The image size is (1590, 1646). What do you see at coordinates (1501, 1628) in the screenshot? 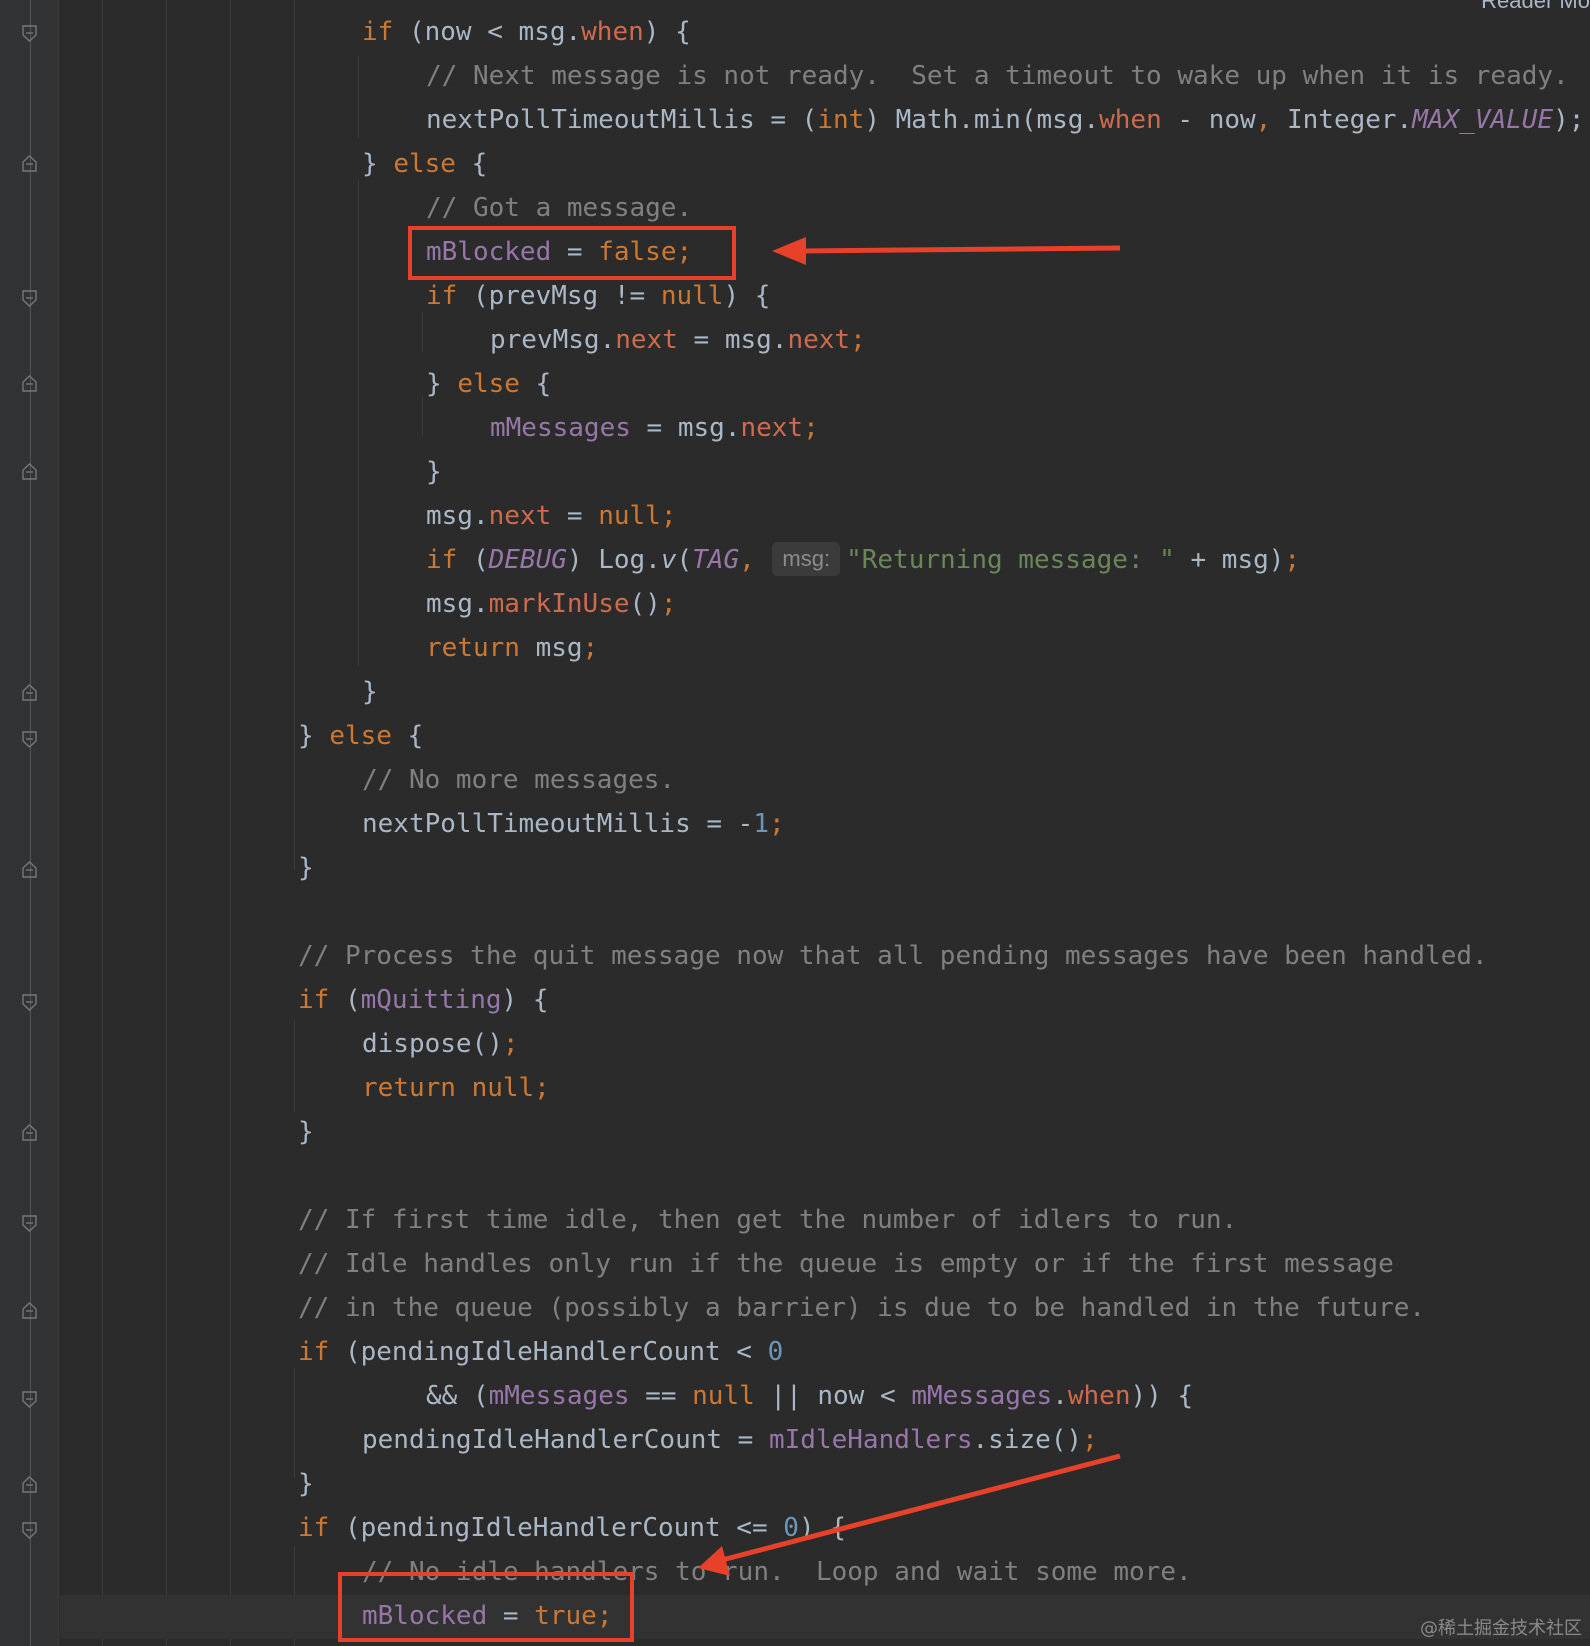
I see `watermark: @稀土掘金技术社区` at bounding box center [1501, 1628].